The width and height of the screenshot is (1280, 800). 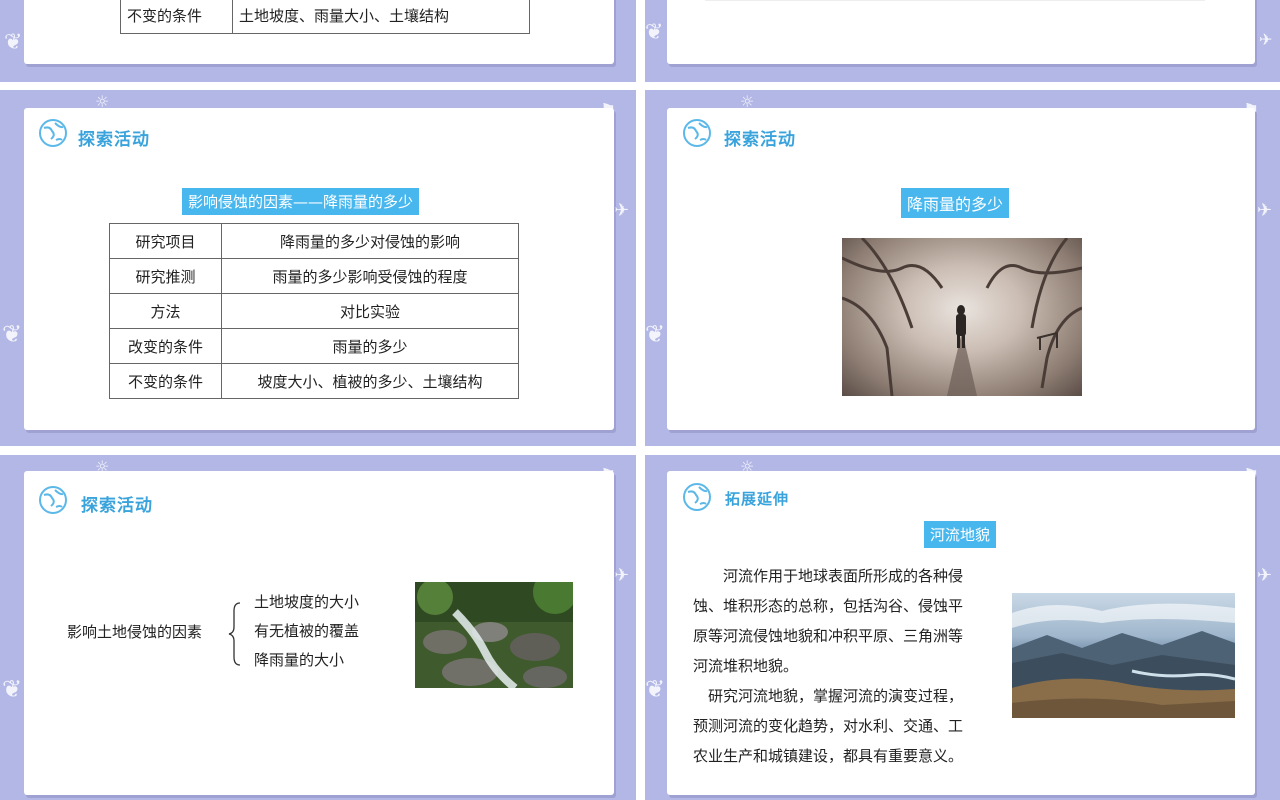 I want to click on table-cell-label: 方法, so click(x=165, y=311).